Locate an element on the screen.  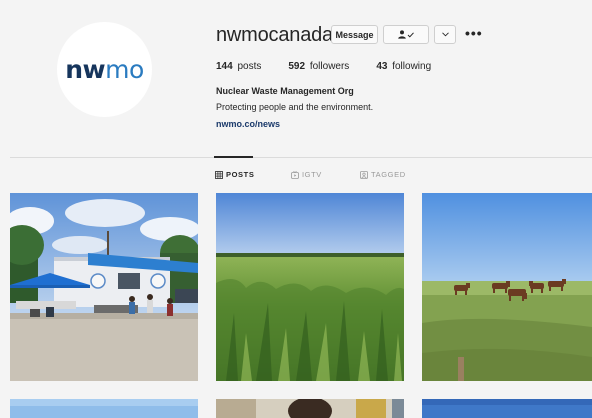
posts-stat: 144 posts is located at coordinates (239, 66).